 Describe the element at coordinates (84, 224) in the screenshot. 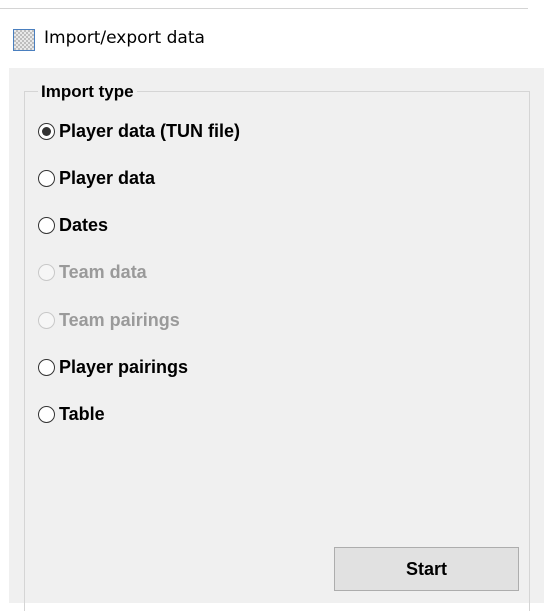

I see `radio-label: Dates` at that location.